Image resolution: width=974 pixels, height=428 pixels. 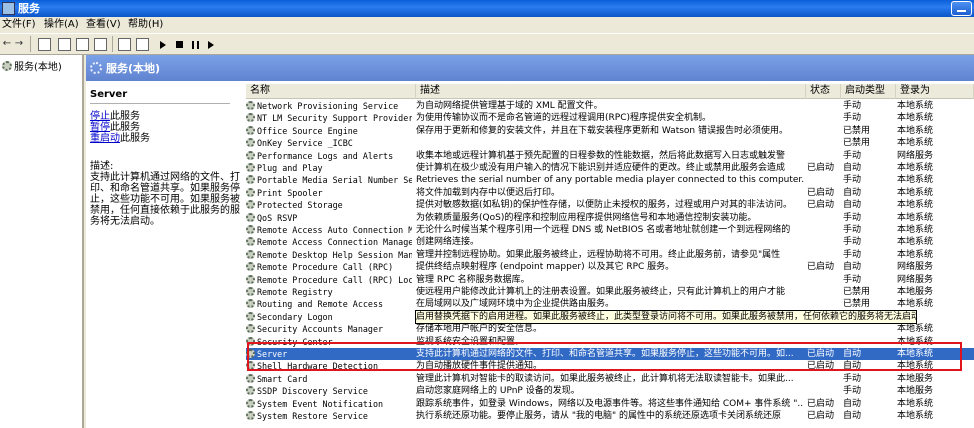 What do you see at coordinates (329, 193) in the screenshot?
I see `service-name: Print Spooler` at bounding box center [329, 193].